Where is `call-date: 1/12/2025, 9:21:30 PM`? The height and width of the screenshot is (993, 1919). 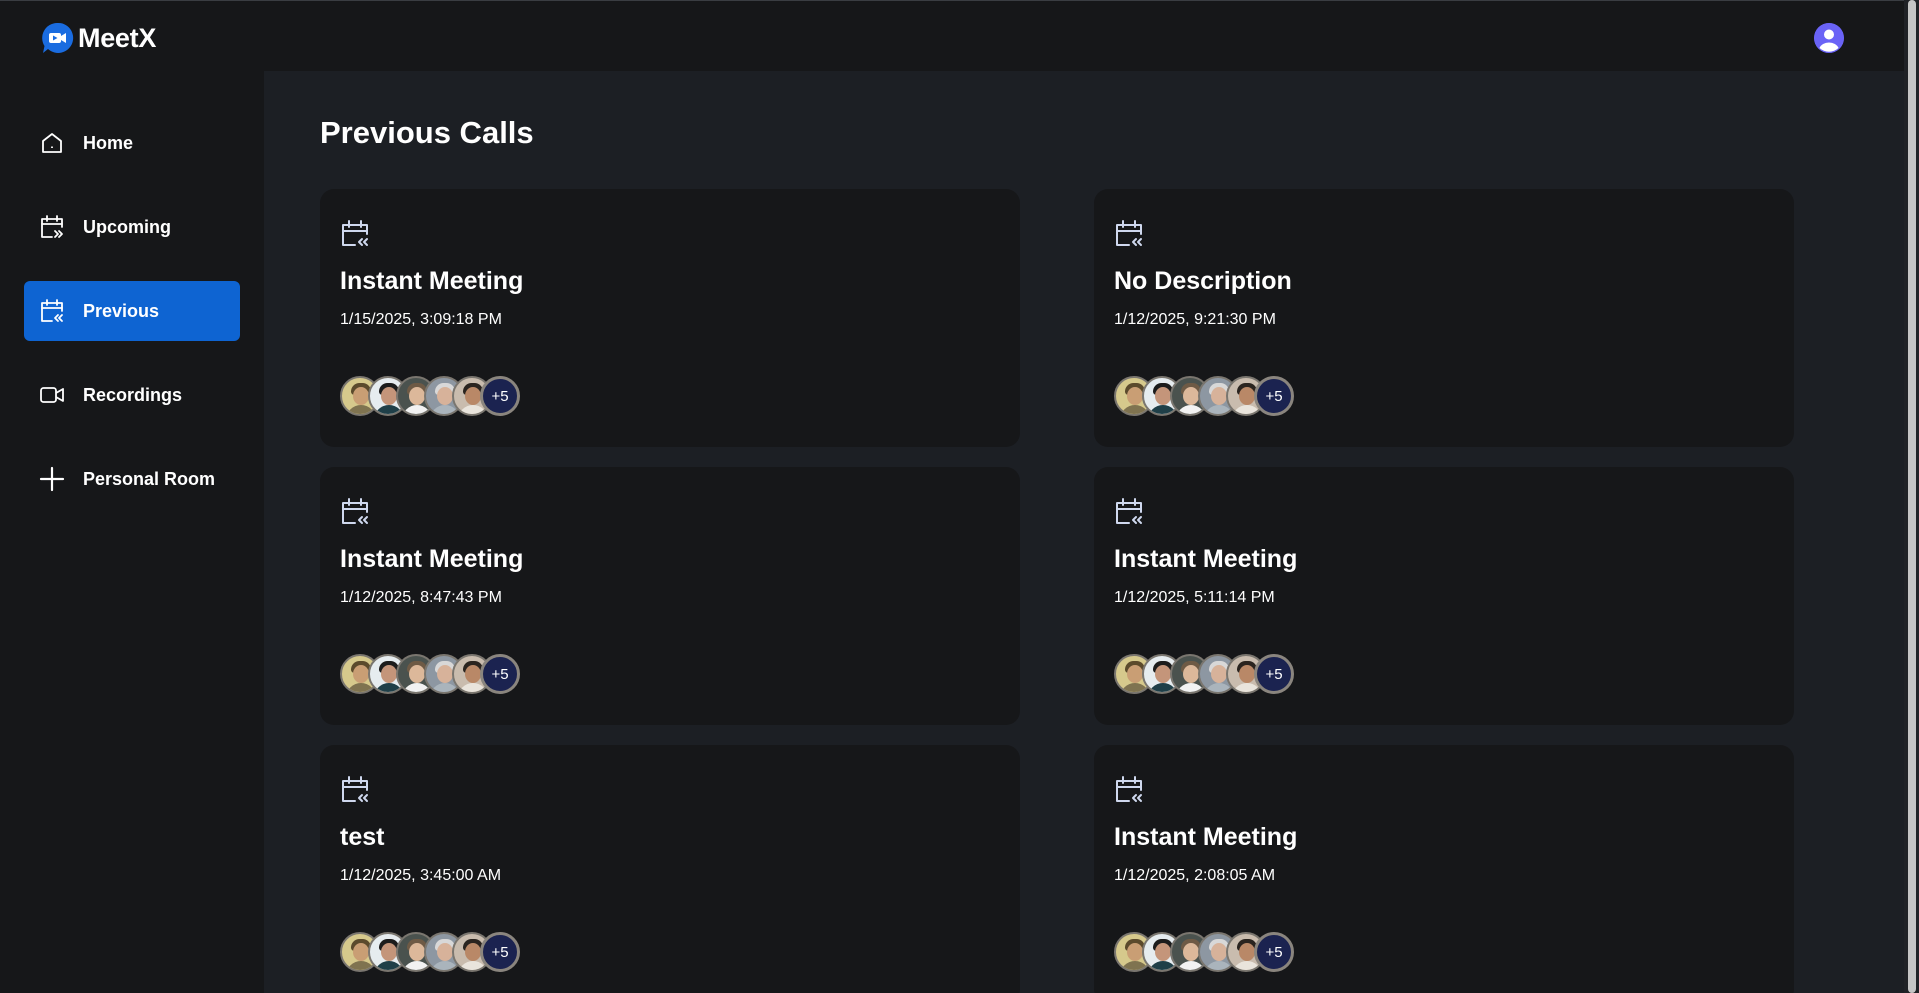
call-date: 1/12/2025, 9:21:30 PM is located at coordinates (1195, 319).